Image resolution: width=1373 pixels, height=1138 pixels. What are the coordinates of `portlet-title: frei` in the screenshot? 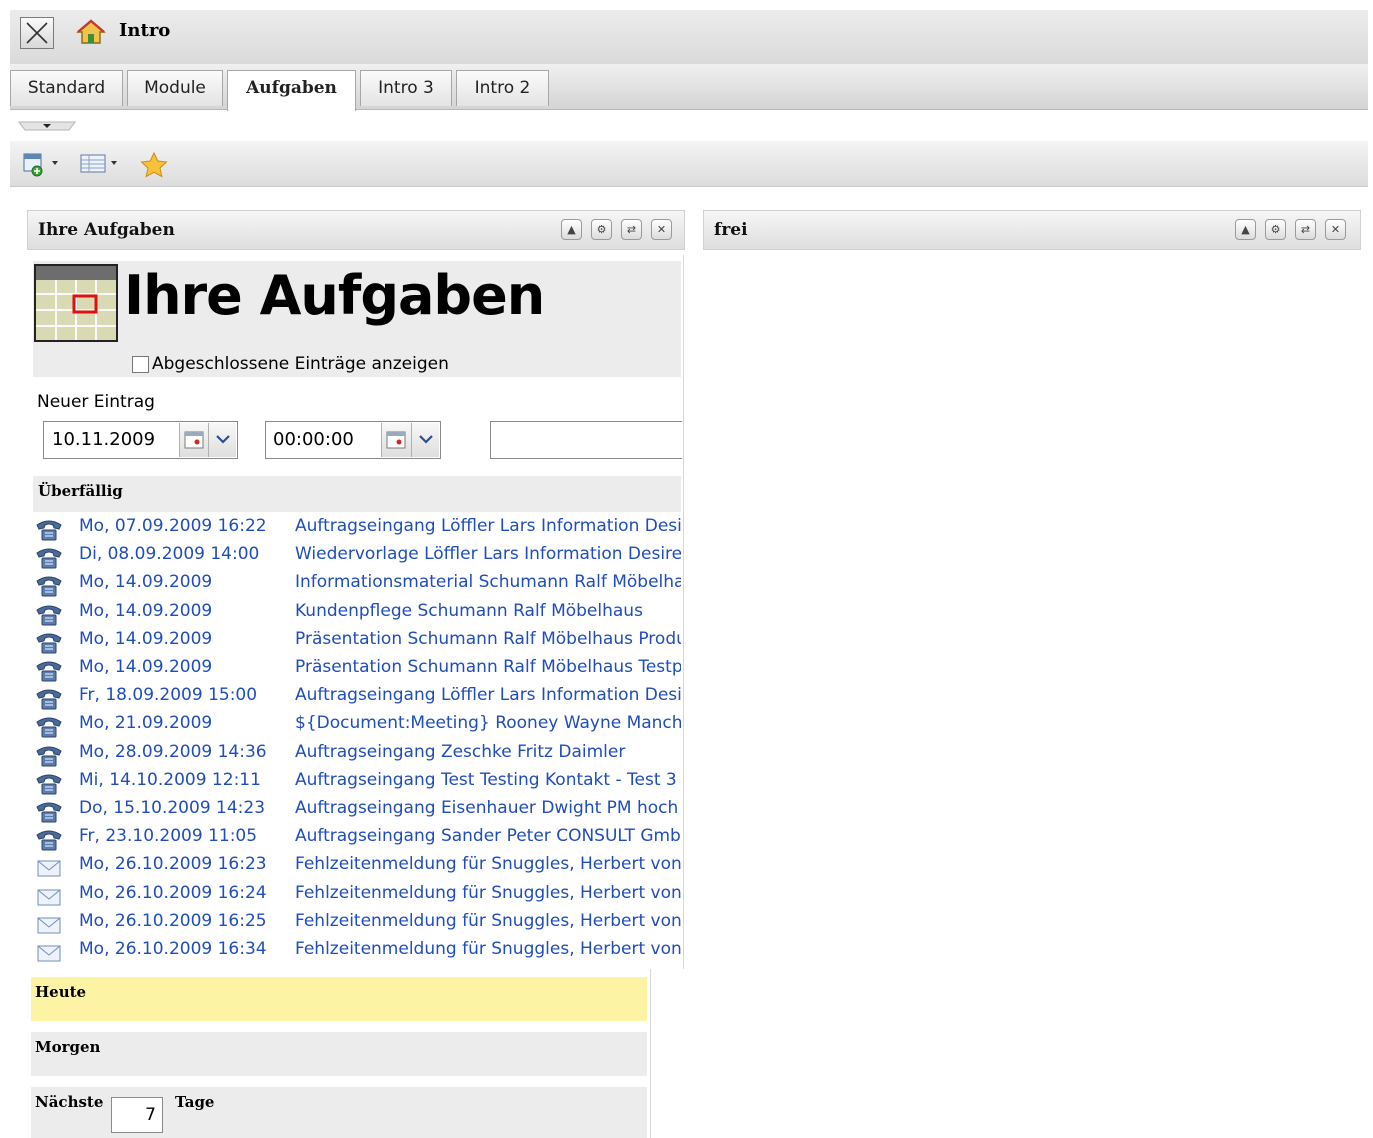 It's located at (731, 230).